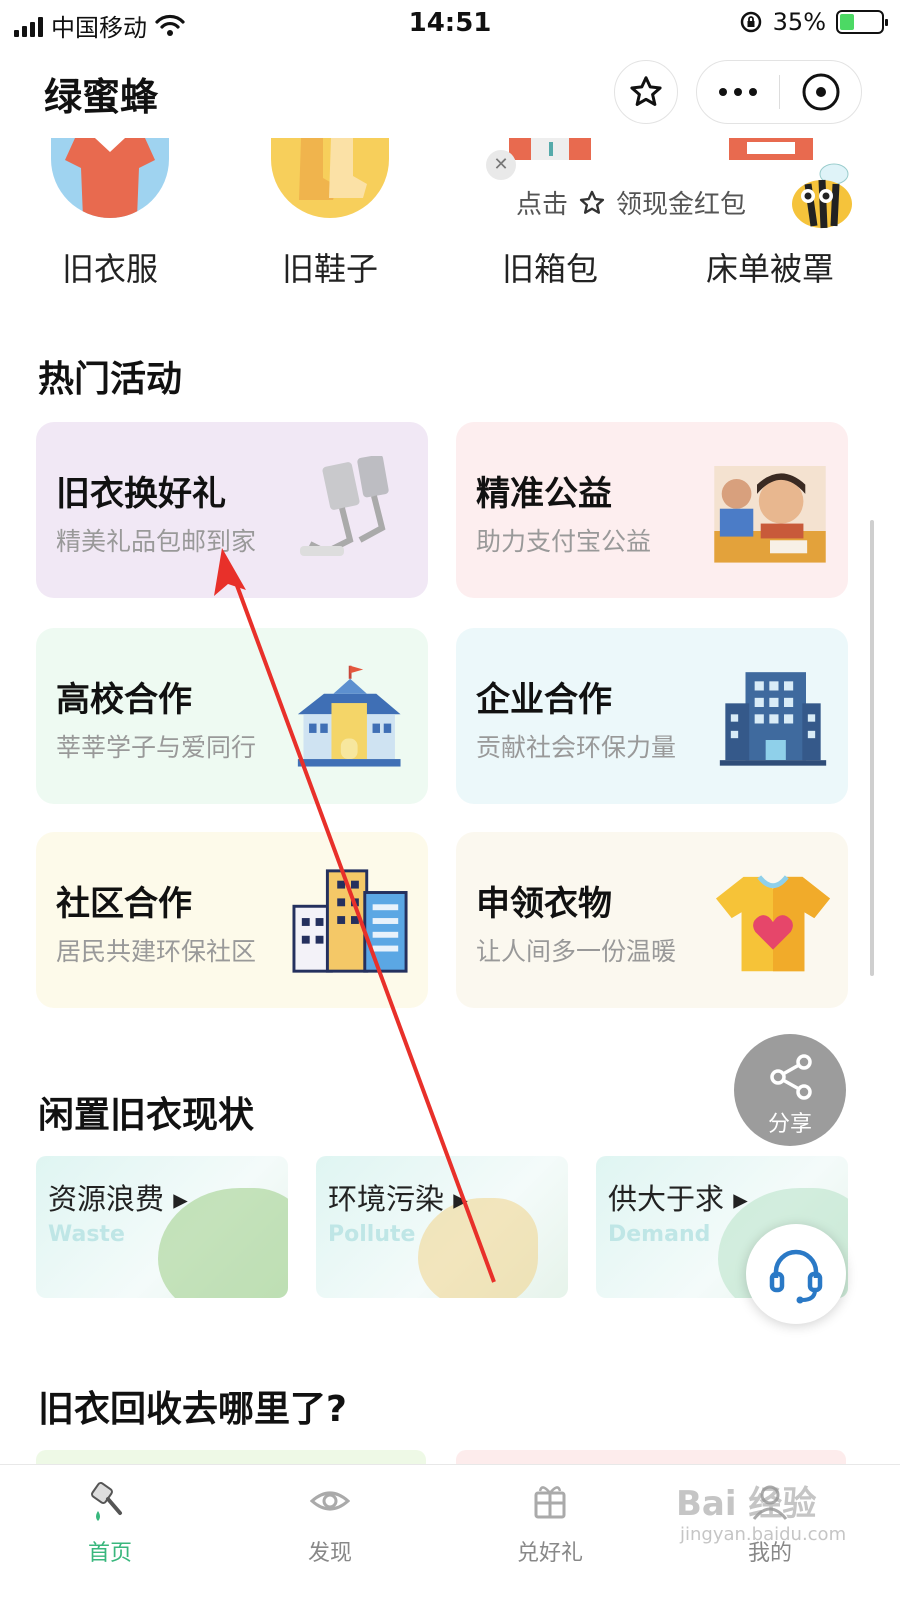 Image resolution: width=900 pixels, height=1600 pixels. Describe the element at coordinates (109, 1553) in the screenshot. I see `tab-label: 首页` at that location.